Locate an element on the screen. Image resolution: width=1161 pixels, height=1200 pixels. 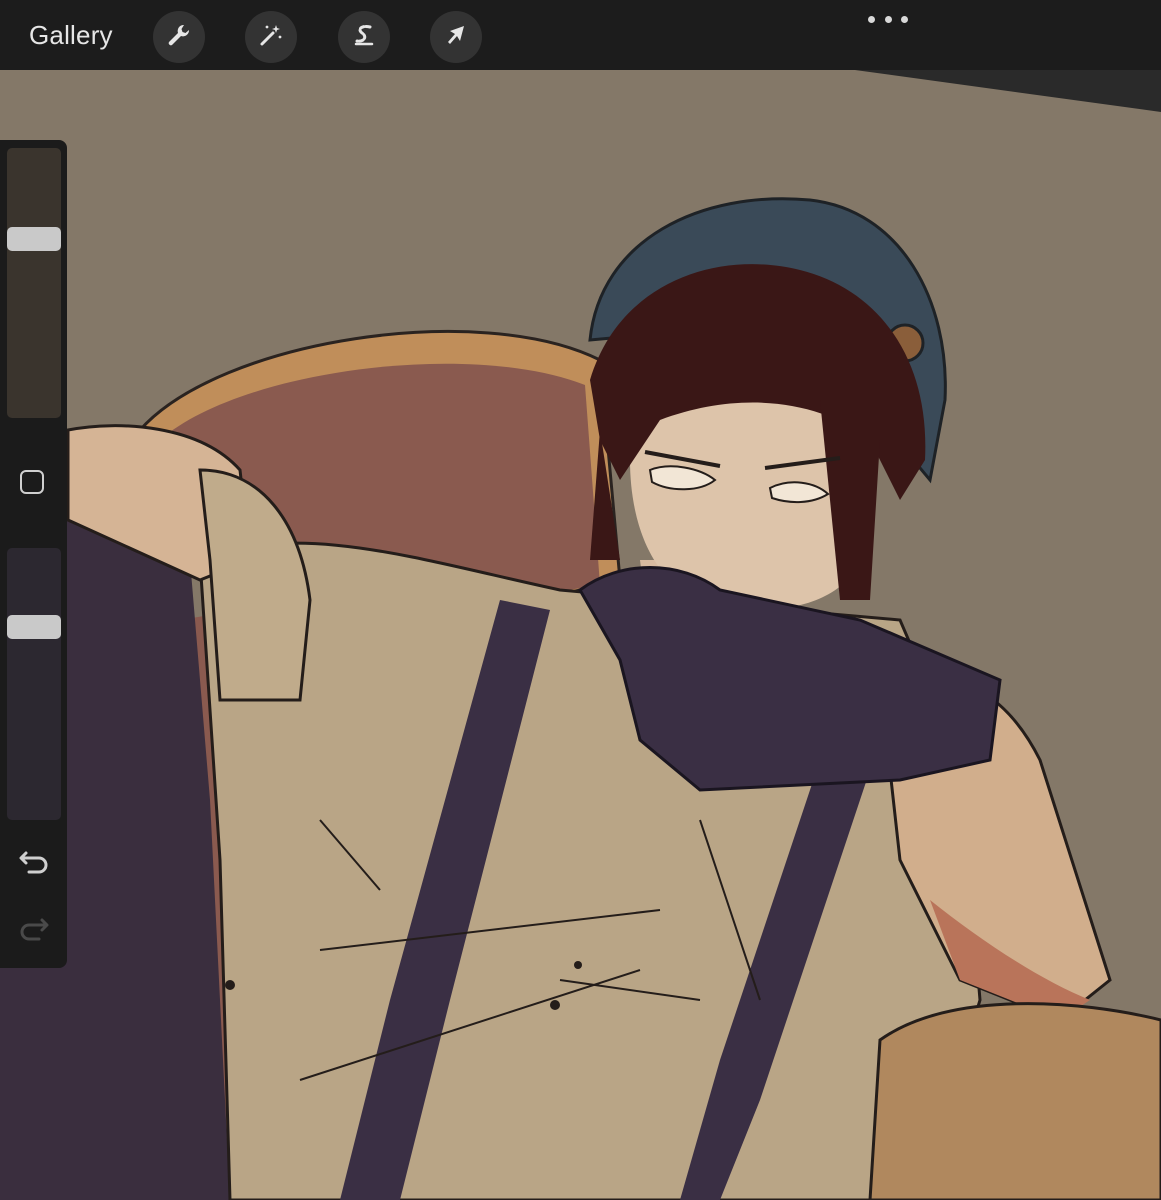
selection-button is located at coordinates (364, 37).